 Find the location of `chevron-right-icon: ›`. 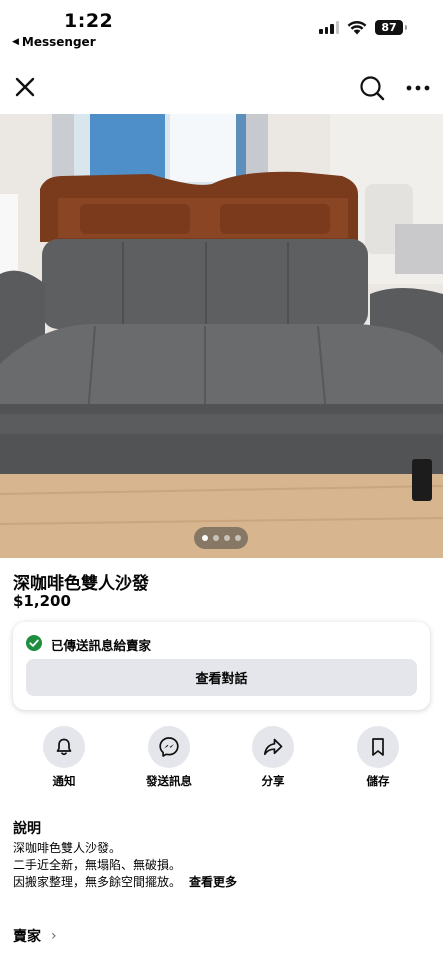

chevron-right-icon: › is located at coordinates (54, 936).